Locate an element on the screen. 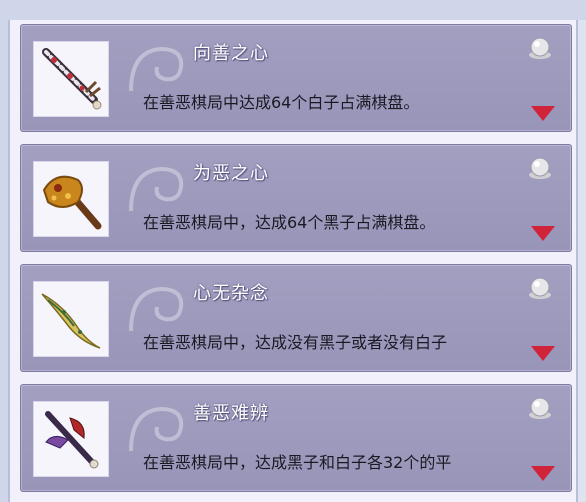 Image resolution: width=586 pixels, height=502 pixels. achievement-description: 在善恶棋局中，达成黑子和白子各32个的平 is located at coordinates (297, 462).